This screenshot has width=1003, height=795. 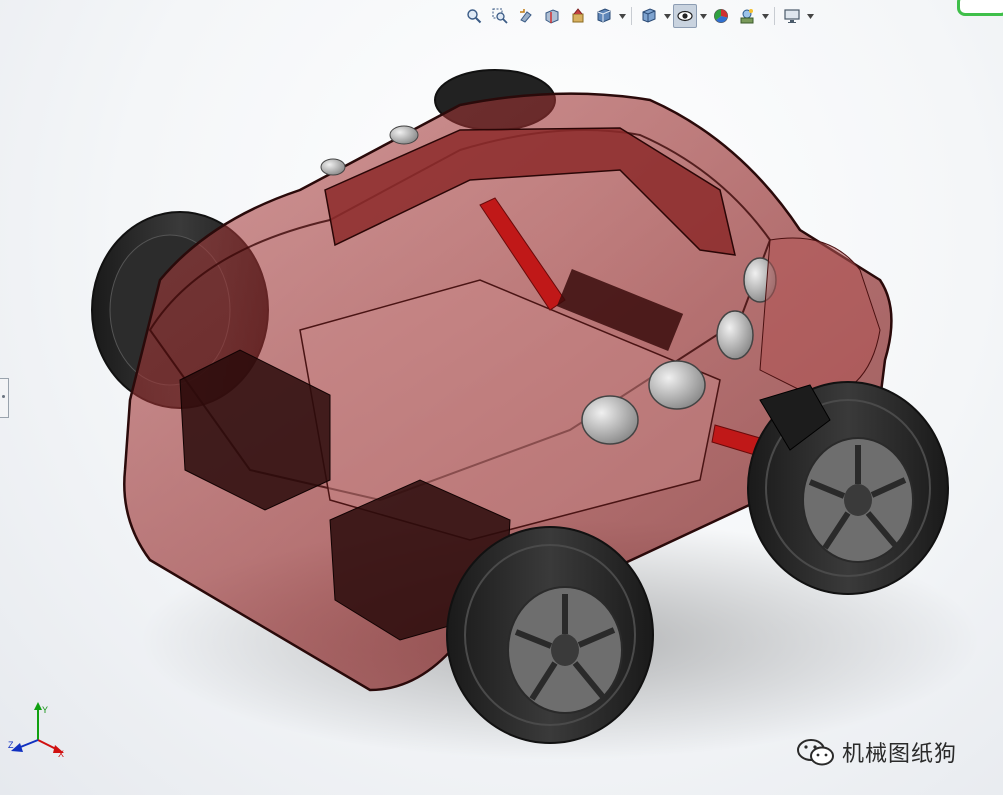 What do you see at coordinates (11, 745) in the screenshot?
I see `z-axis-label: Z` at bounding box center [11, 745].